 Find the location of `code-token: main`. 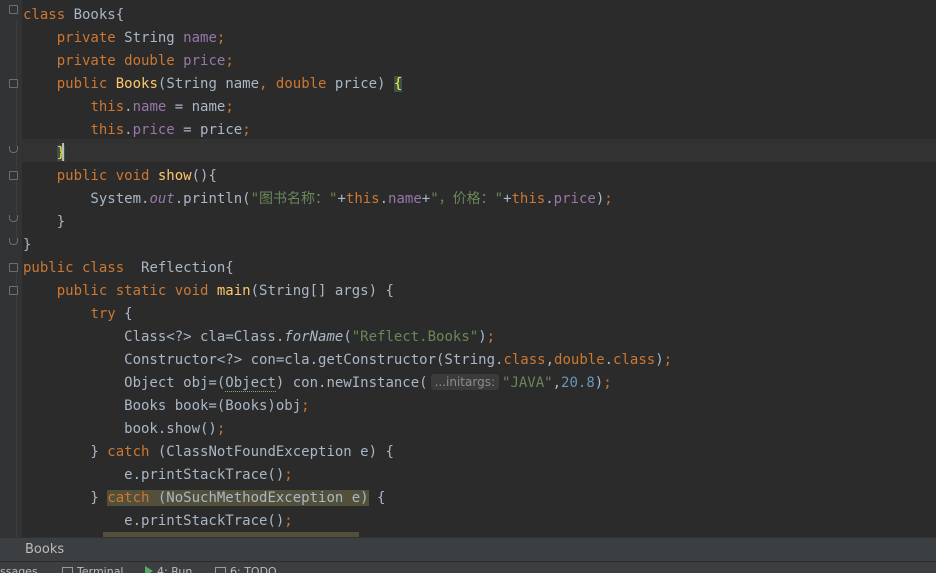

code-token: main is located at coordinates (233, 291).